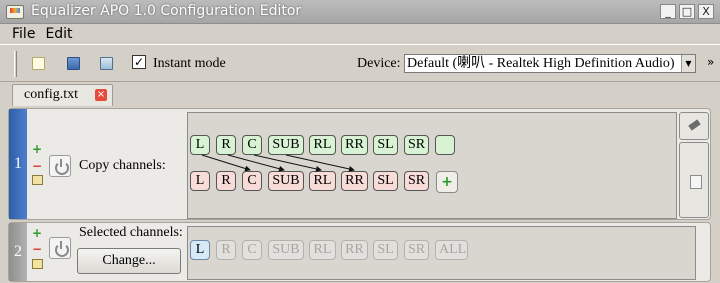 Image resolution: width=720 pixels, height=283 pixels. Describe the element at coordinates (73, 63) in the screenshot. I see `open-file-icon` at that location.